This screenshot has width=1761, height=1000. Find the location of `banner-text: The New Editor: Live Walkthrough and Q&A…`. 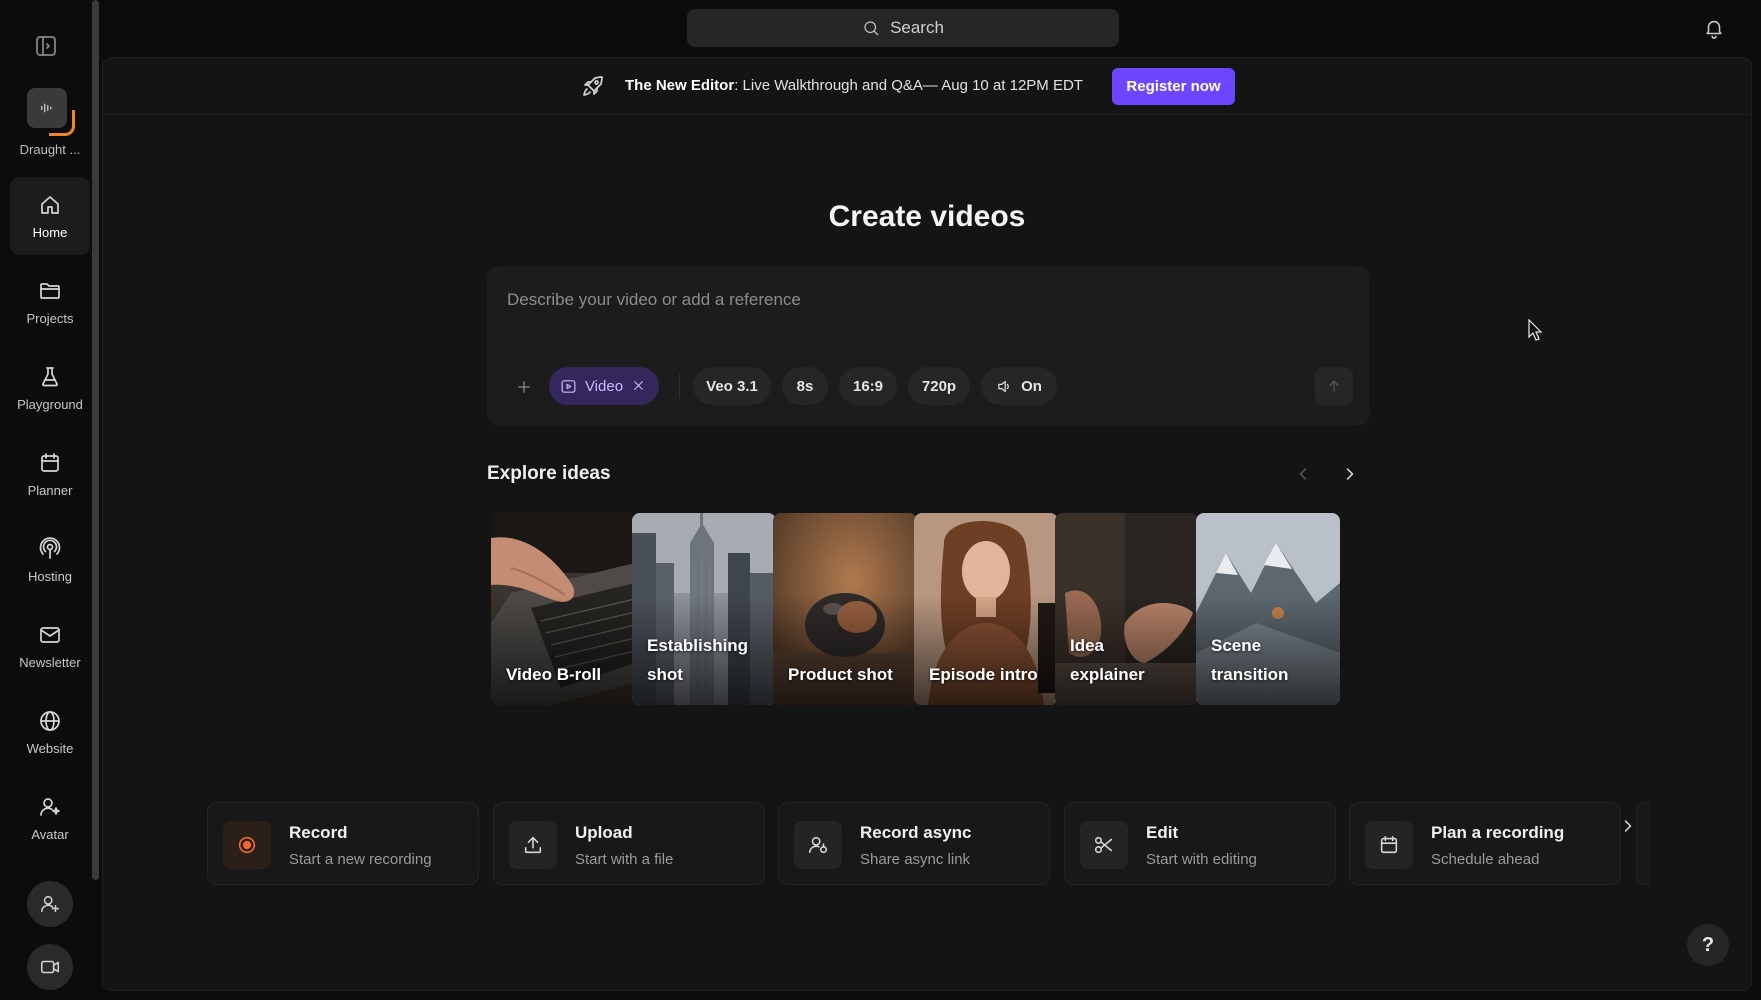

banner-text: The New Editor: Live Walkthrough and Q&A… is located at coordinates (854, 85).